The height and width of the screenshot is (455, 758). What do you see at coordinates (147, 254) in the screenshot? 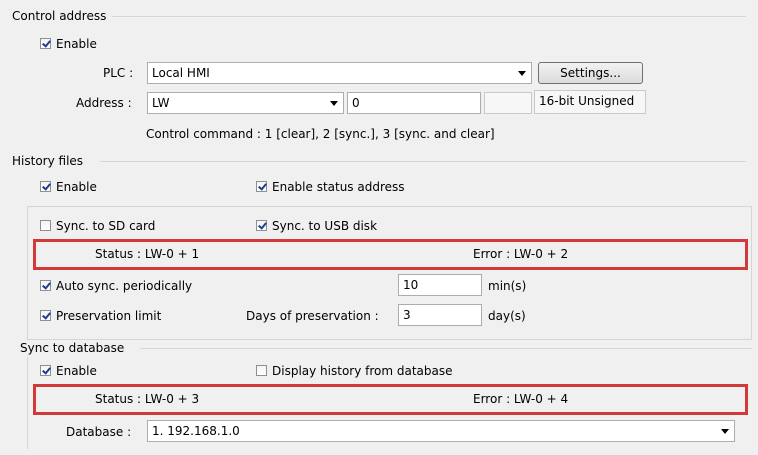
I see `history-status-text: Status : LW-0 + 1` at bounding box center [147, 254].